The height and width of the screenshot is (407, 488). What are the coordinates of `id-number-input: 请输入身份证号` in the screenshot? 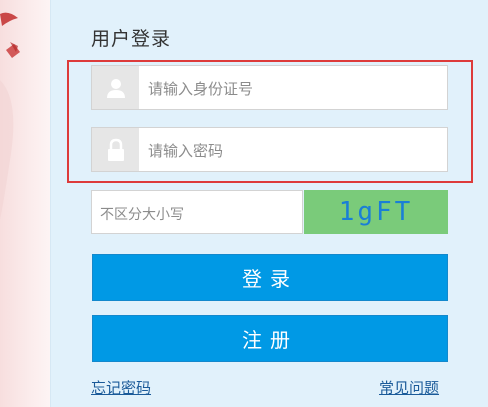 It's located at (269, 87).